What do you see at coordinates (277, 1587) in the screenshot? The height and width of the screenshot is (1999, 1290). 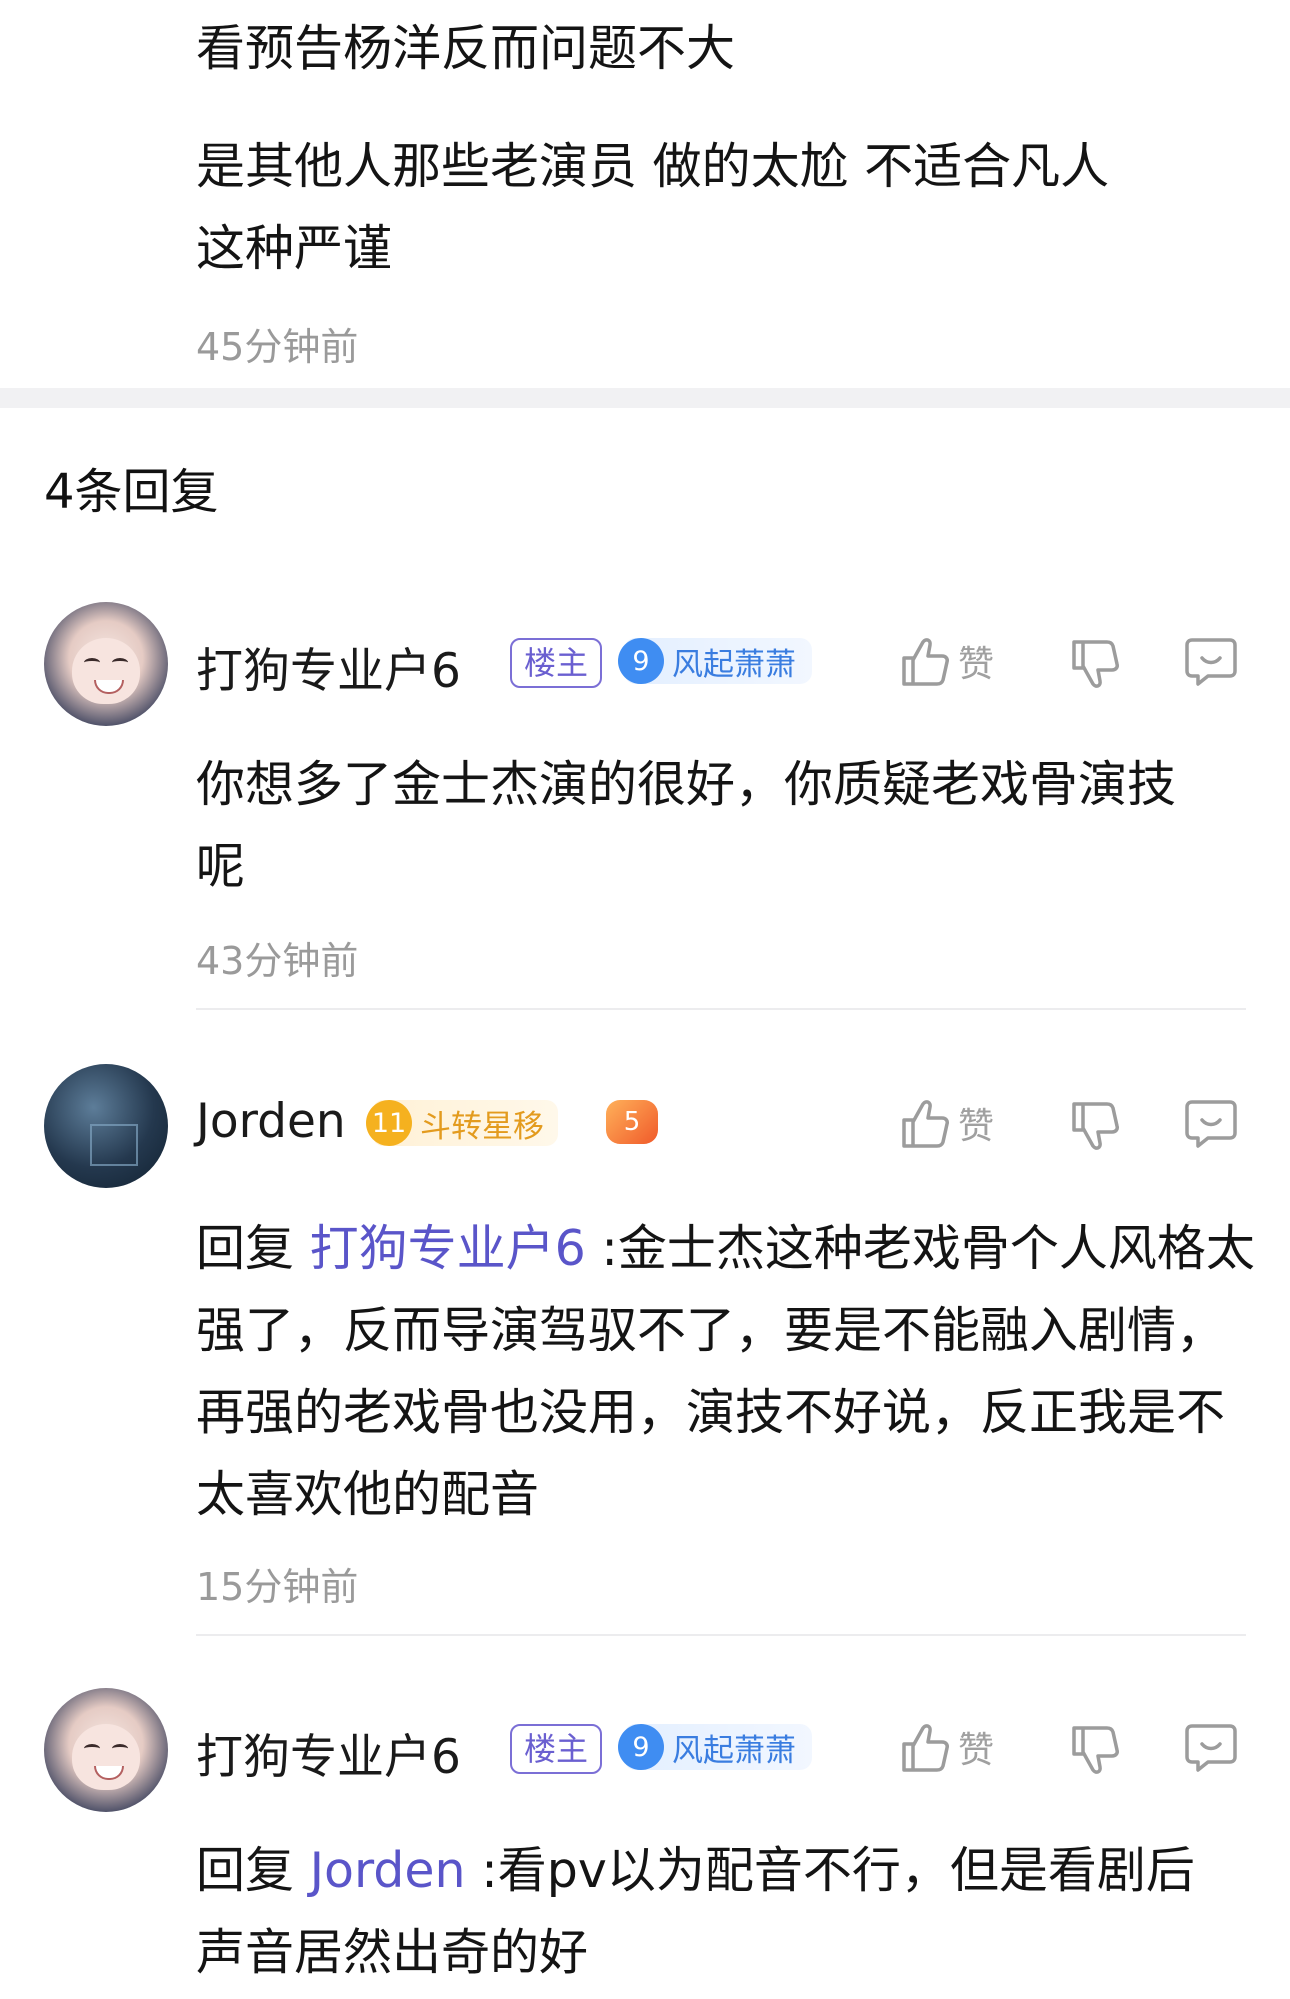 I see `reply-timestamp: 15分钟前` at bounding box center [277, 1587].